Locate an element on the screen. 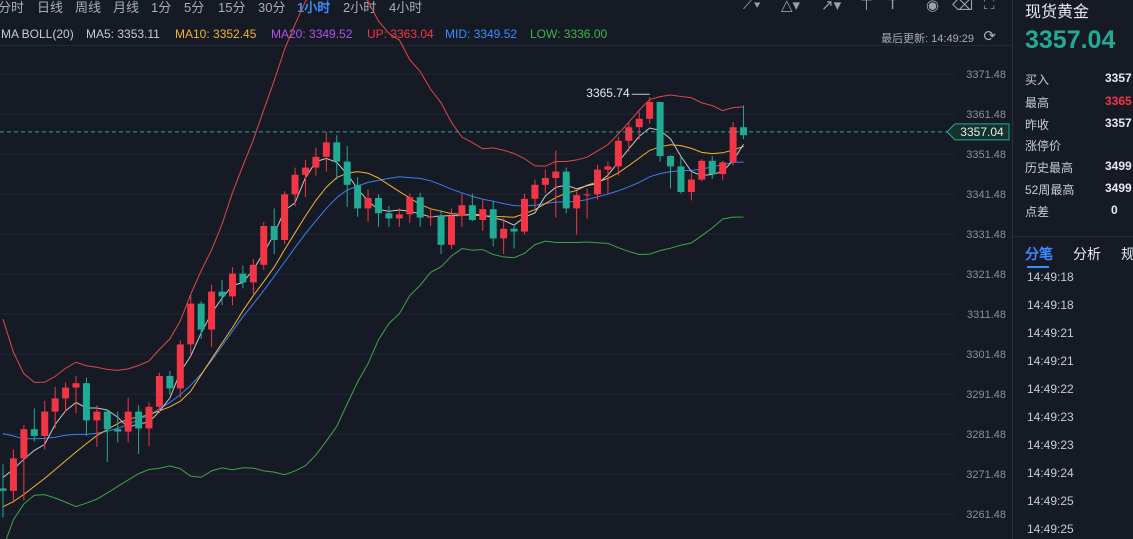 The height and width of the screenshot is (539, 1133). y-tick-label: 3281.48 is located at coordinates (986, 435).